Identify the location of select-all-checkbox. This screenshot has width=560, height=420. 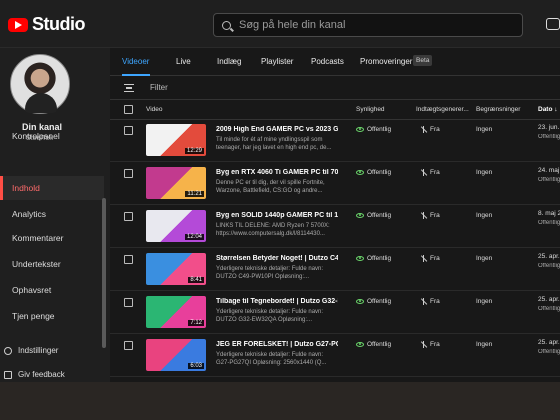
(128, 109).